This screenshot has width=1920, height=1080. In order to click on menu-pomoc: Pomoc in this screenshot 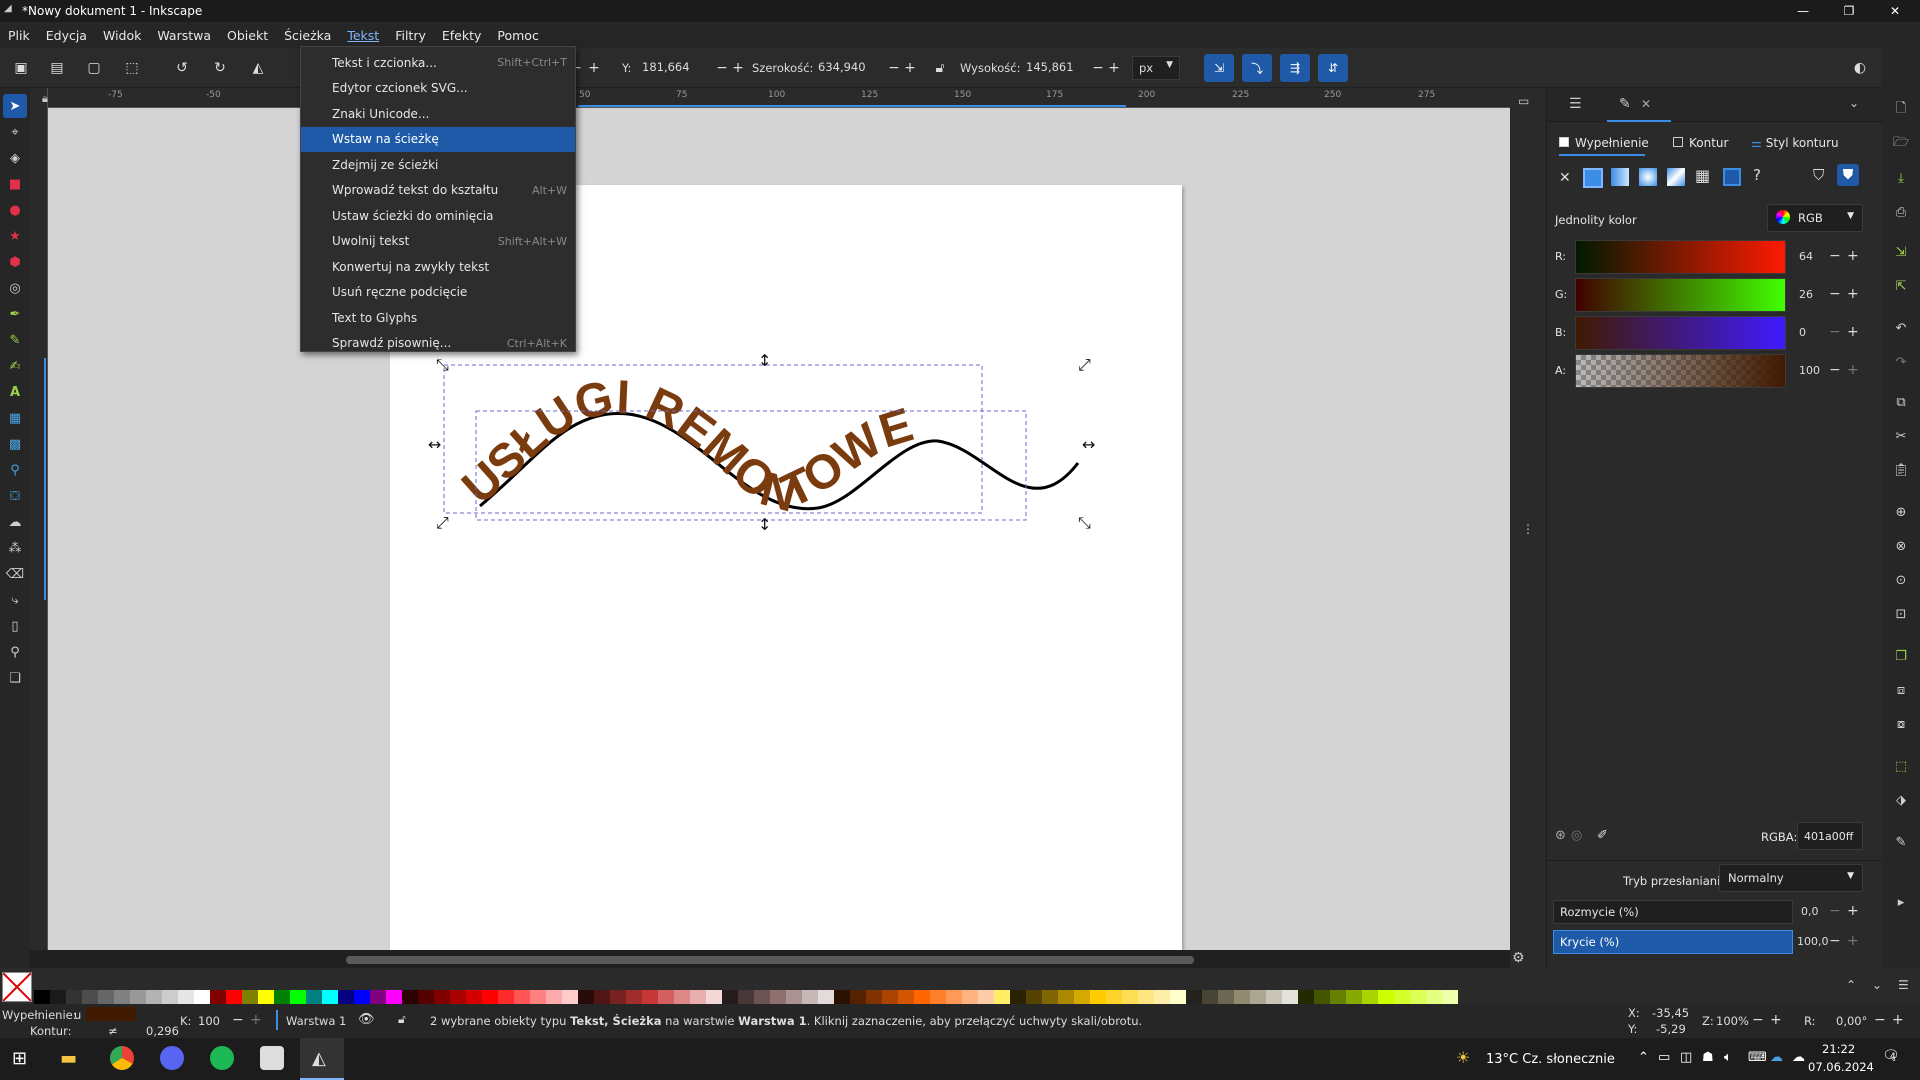, I will do `click(517, 35)`.